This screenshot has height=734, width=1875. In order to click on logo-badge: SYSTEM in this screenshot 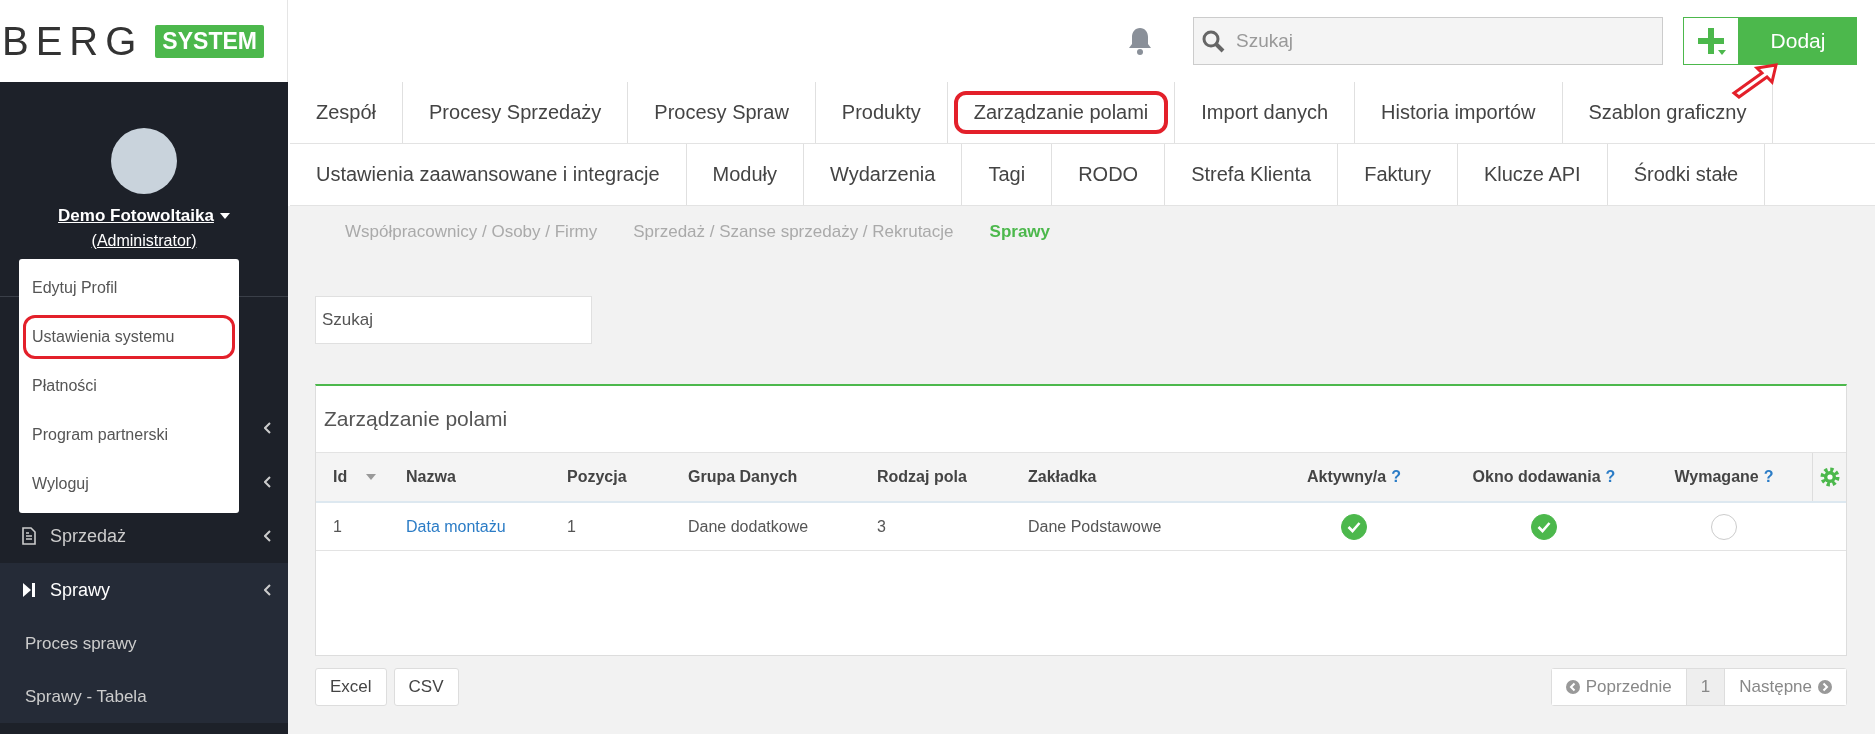, I will do `click(209, 41)`.